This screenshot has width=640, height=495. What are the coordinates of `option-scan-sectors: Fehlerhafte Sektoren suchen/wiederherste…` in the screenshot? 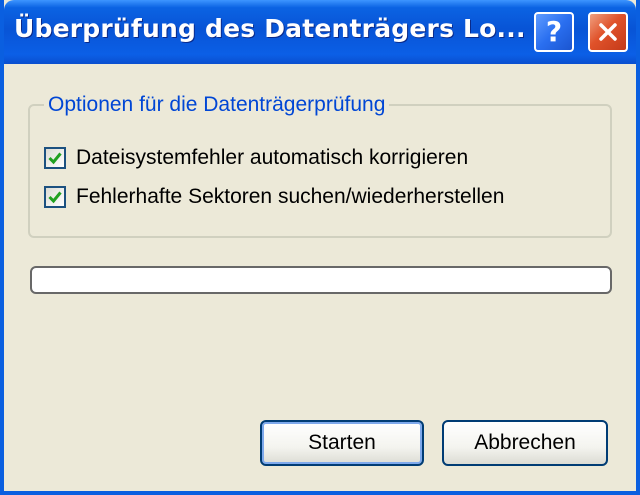 It's located at (274, 197).